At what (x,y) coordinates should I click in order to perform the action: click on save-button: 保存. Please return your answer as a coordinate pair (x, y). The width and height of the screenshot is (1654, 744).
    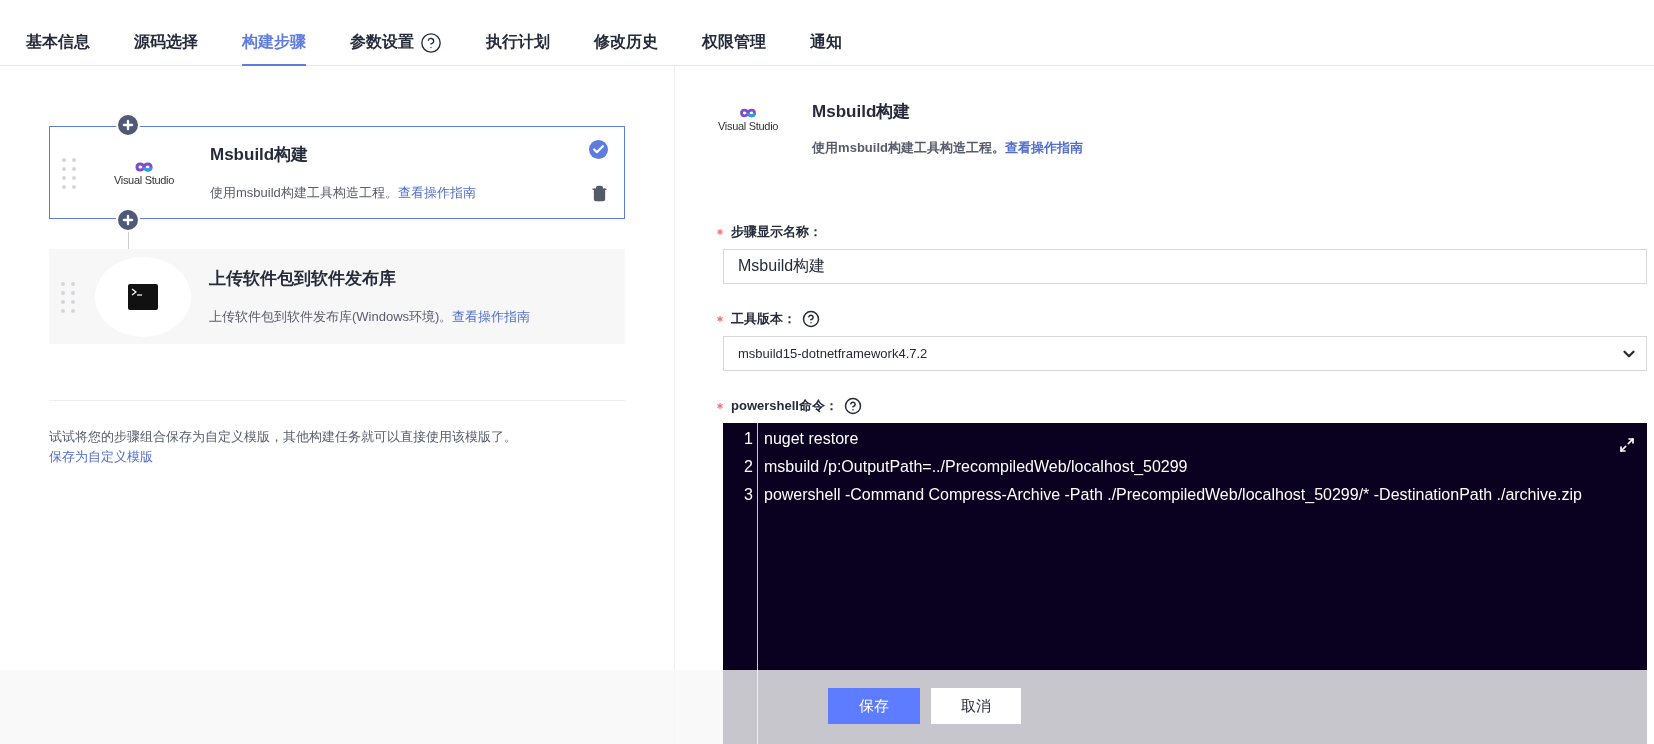
    Looking at the image, I should click on (874, 706).